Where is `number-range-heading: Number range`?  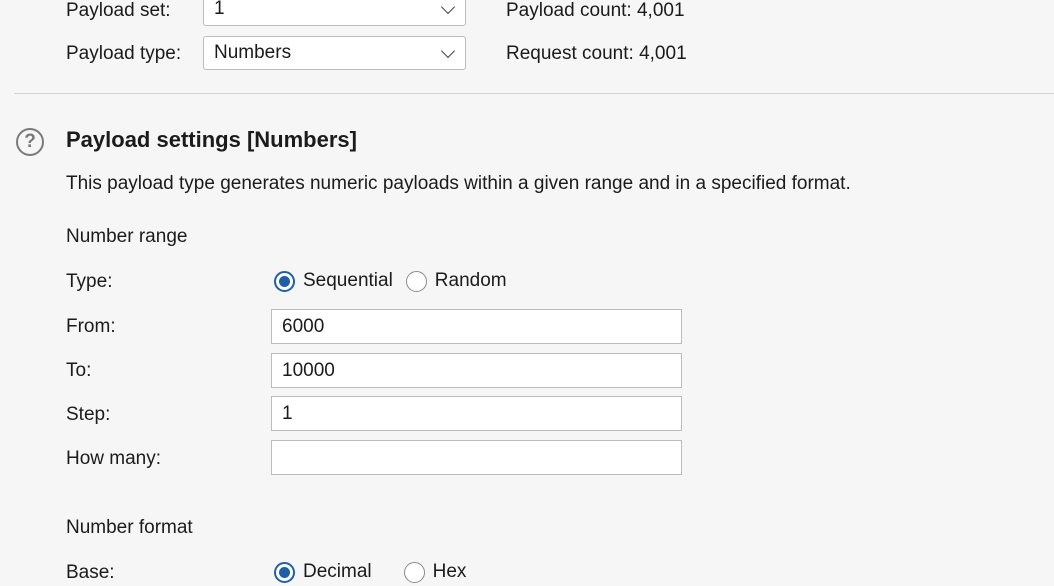 number-range-heading: Number range is located at coordinates (127, 236).